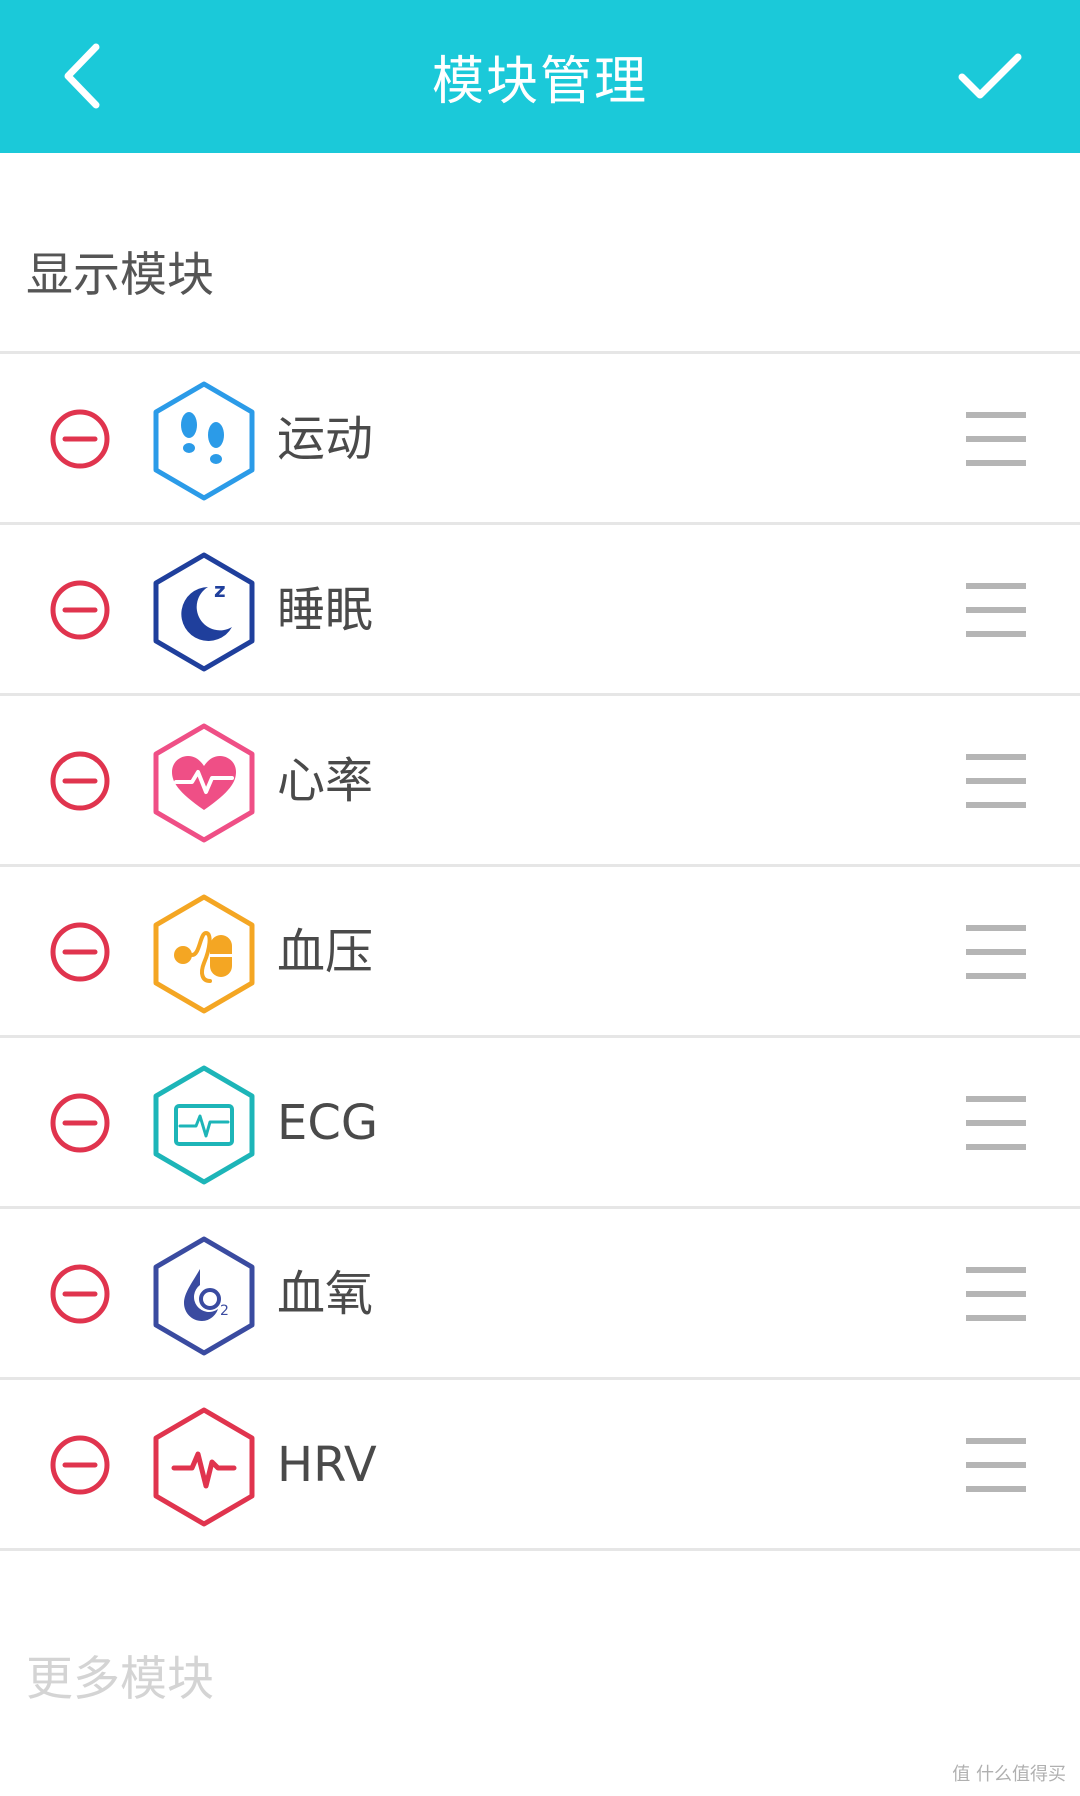 The height and width of the screenshot is (1796, 1080). I want to click on module-row-heart-rate: 心率, so click(540, 781).